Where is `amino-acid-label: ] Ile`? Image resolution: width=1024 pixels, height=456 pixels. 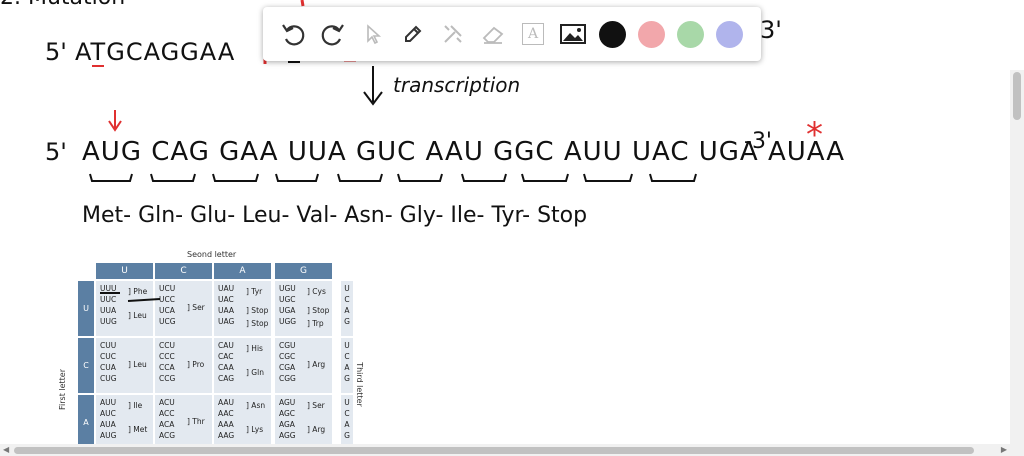
amino-acid-label: ] Ile is located at coordinates (135, 405).